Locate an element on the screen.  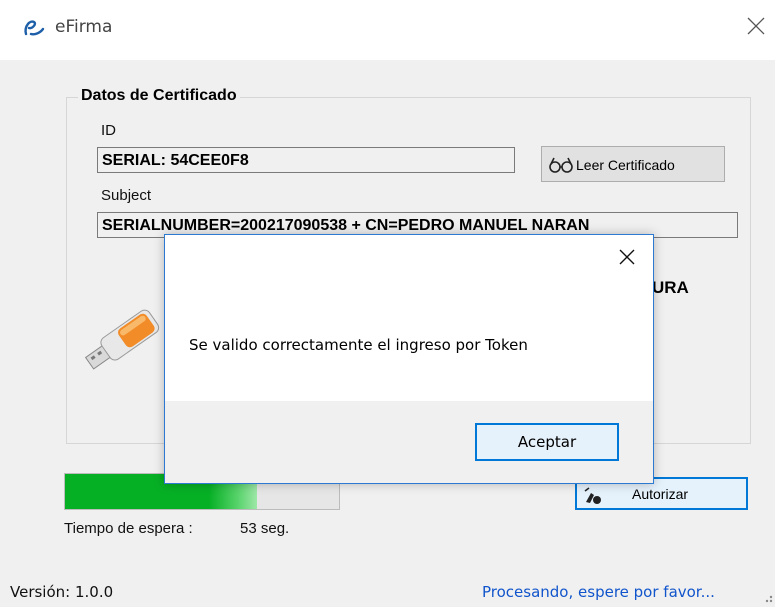
title-bar: eFirma is located at coordinates (387, 30).